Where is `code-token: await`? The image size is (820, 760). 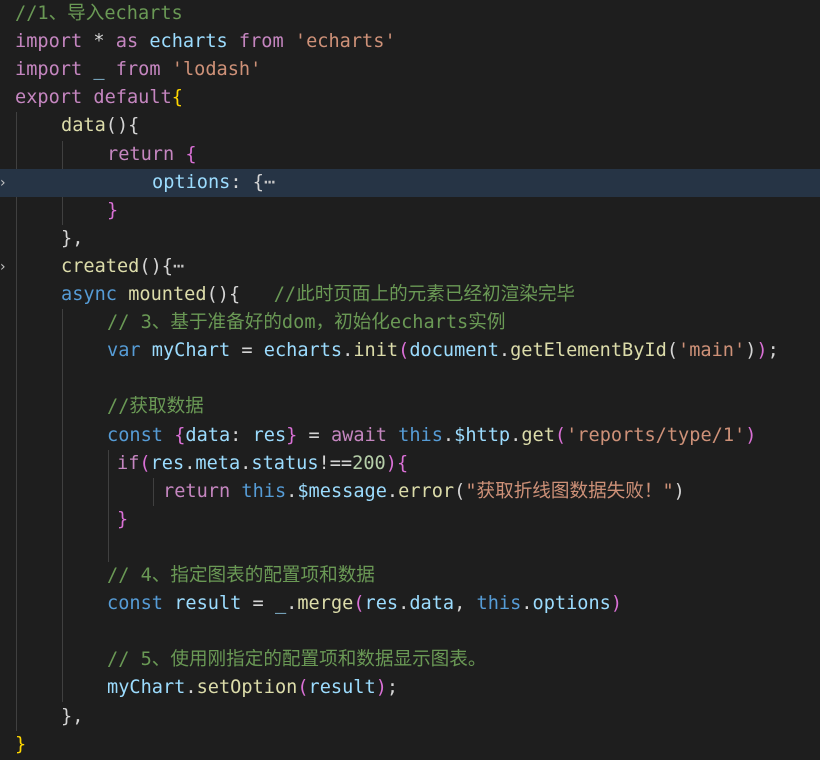
code-token: await is located at coordinates (358, 435).